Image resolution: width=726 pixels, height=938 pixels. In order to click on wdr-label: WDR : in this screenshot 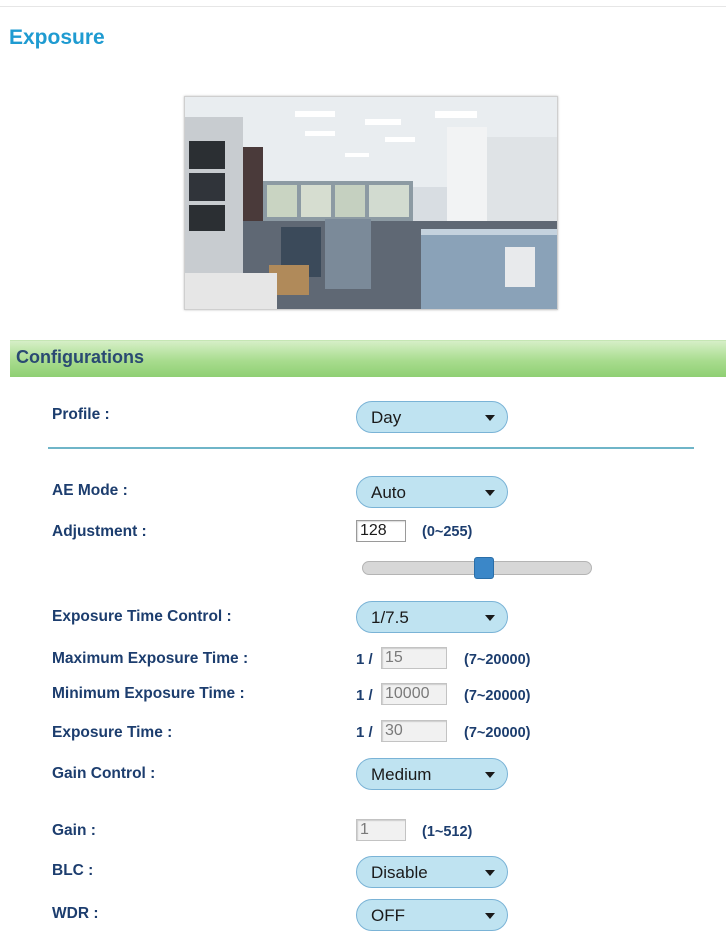, I will do `click(75, 913)`.